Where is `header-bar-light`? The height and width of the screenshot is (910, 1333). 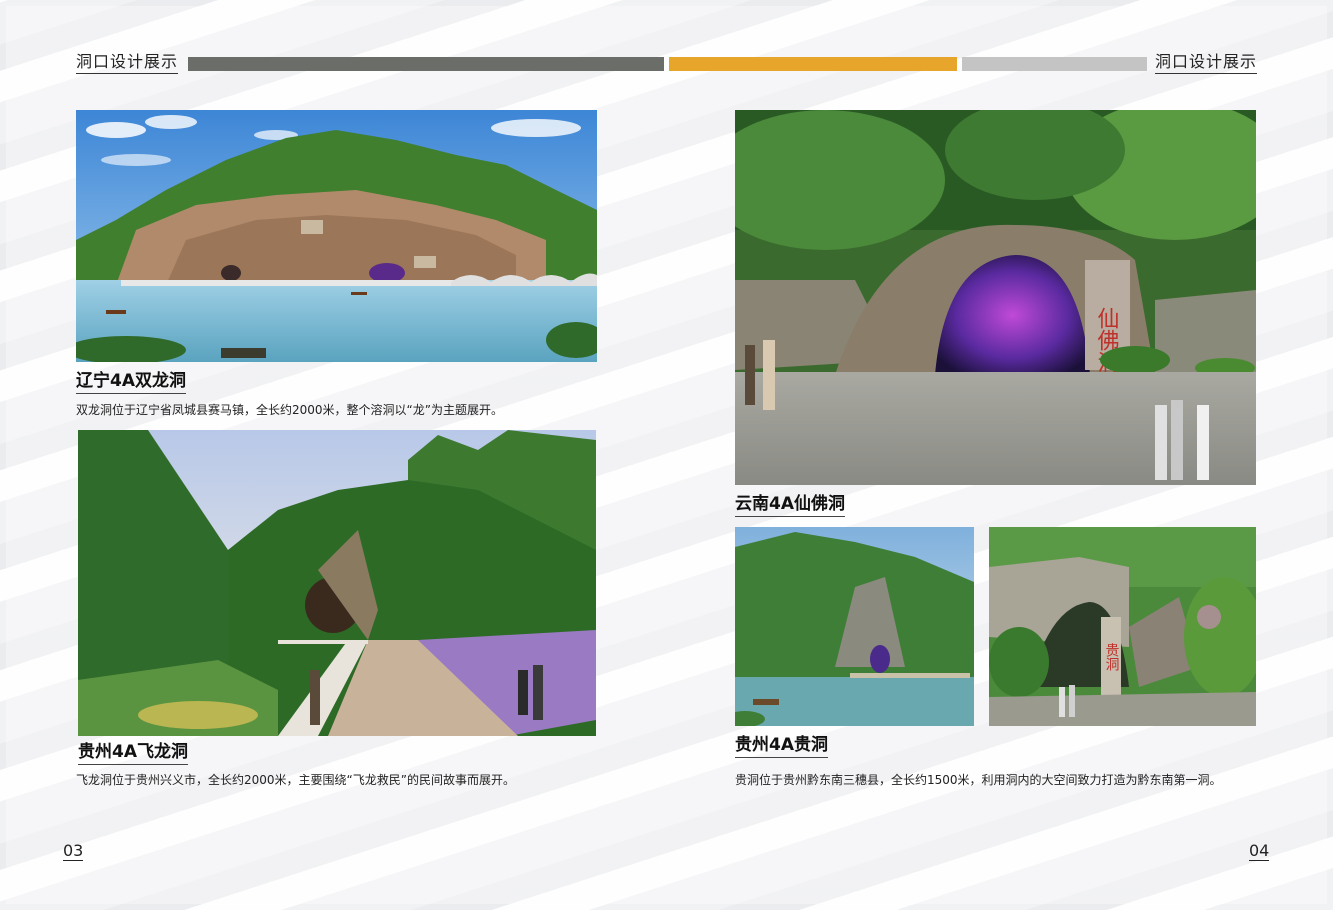 header-bar-light is located at coordinates (1054, 64).